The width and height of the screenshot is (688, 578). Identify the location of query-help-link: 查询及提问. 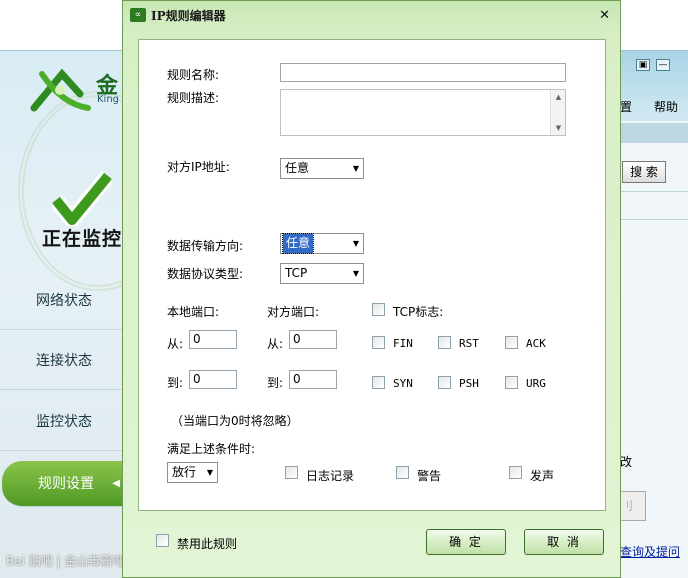
(650, 551).